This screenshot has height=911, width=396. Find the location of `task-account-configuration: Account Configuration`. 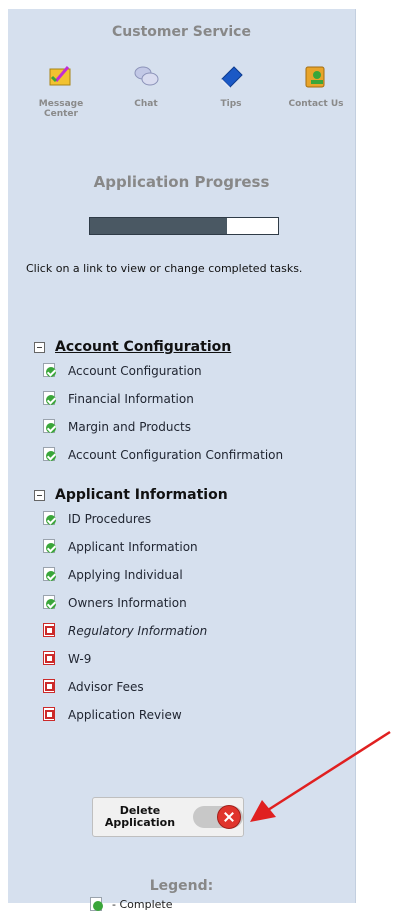

task-account-configuration: Account Configuration is located at coordinates (181, 371).